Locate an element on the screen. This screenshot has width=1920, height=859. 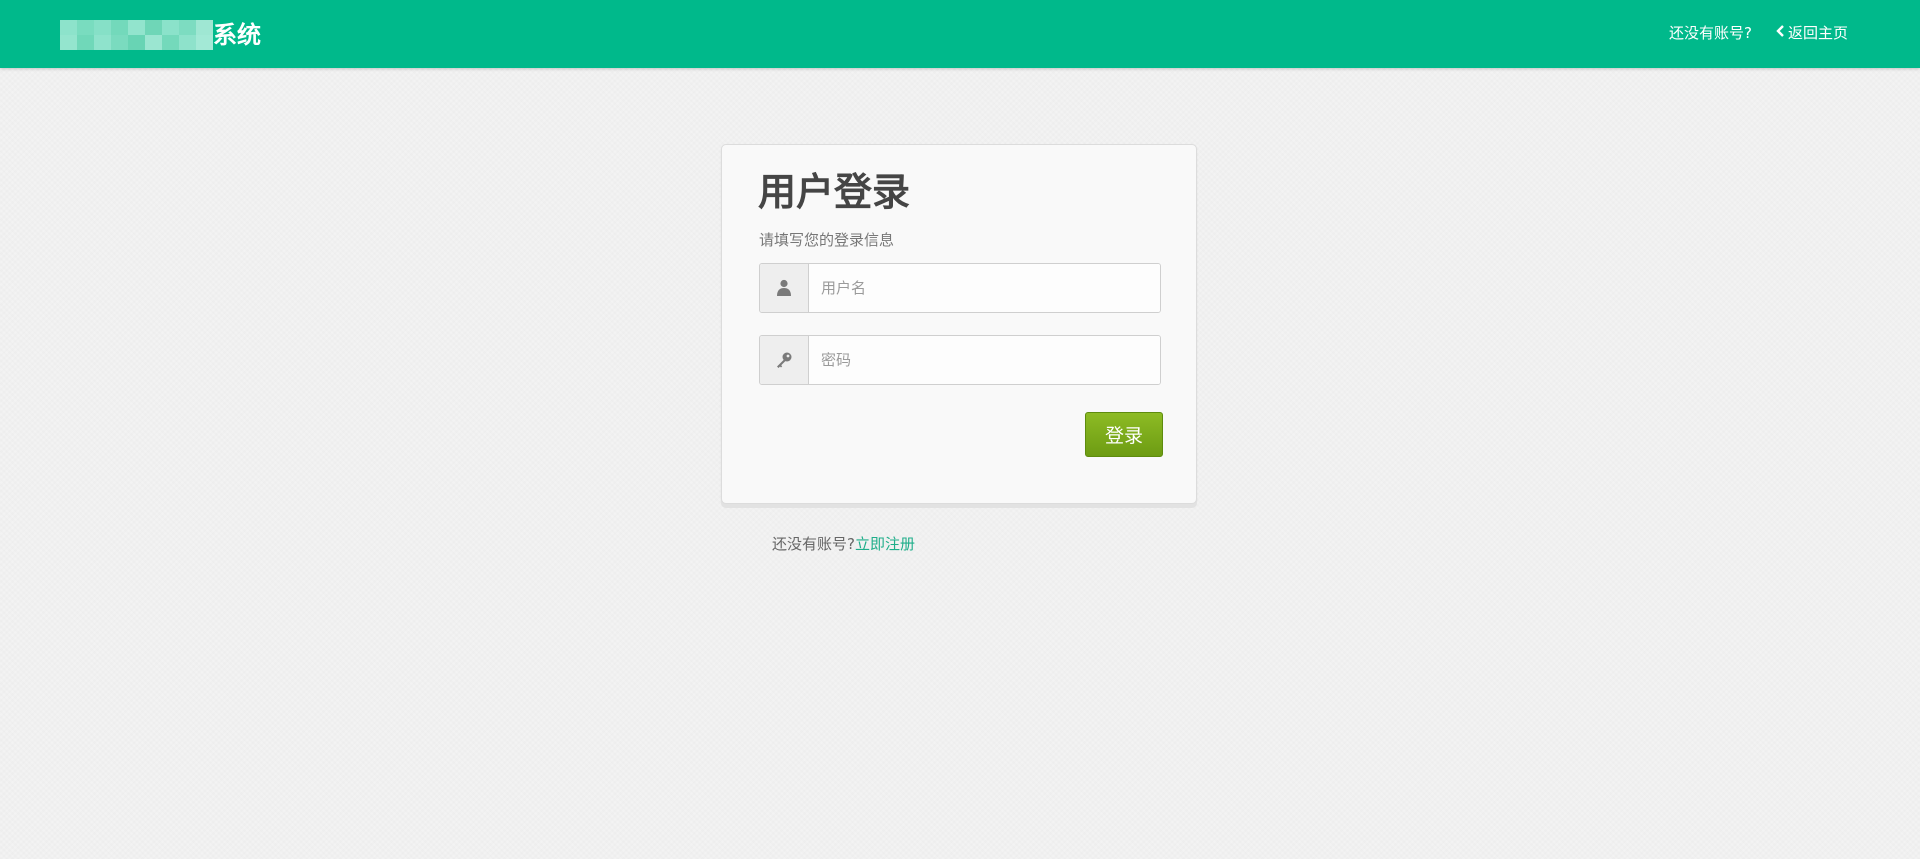
chevron-left-icon is located at coordinates (1780, 32).